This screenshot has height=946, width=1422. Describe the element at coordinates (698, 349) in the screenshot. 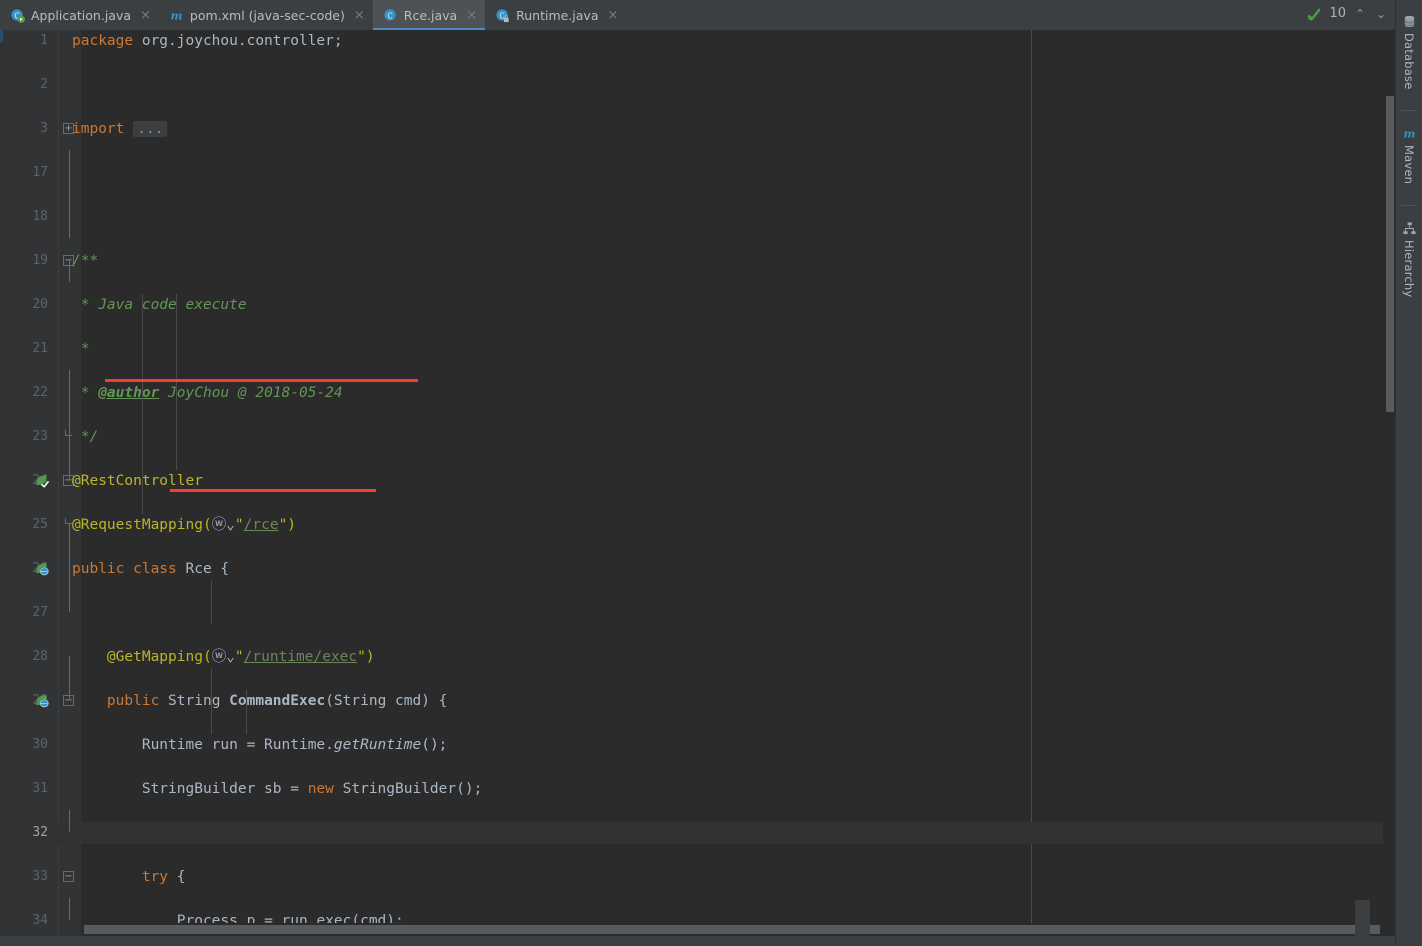

I see `code-line: 21 *` at that location.